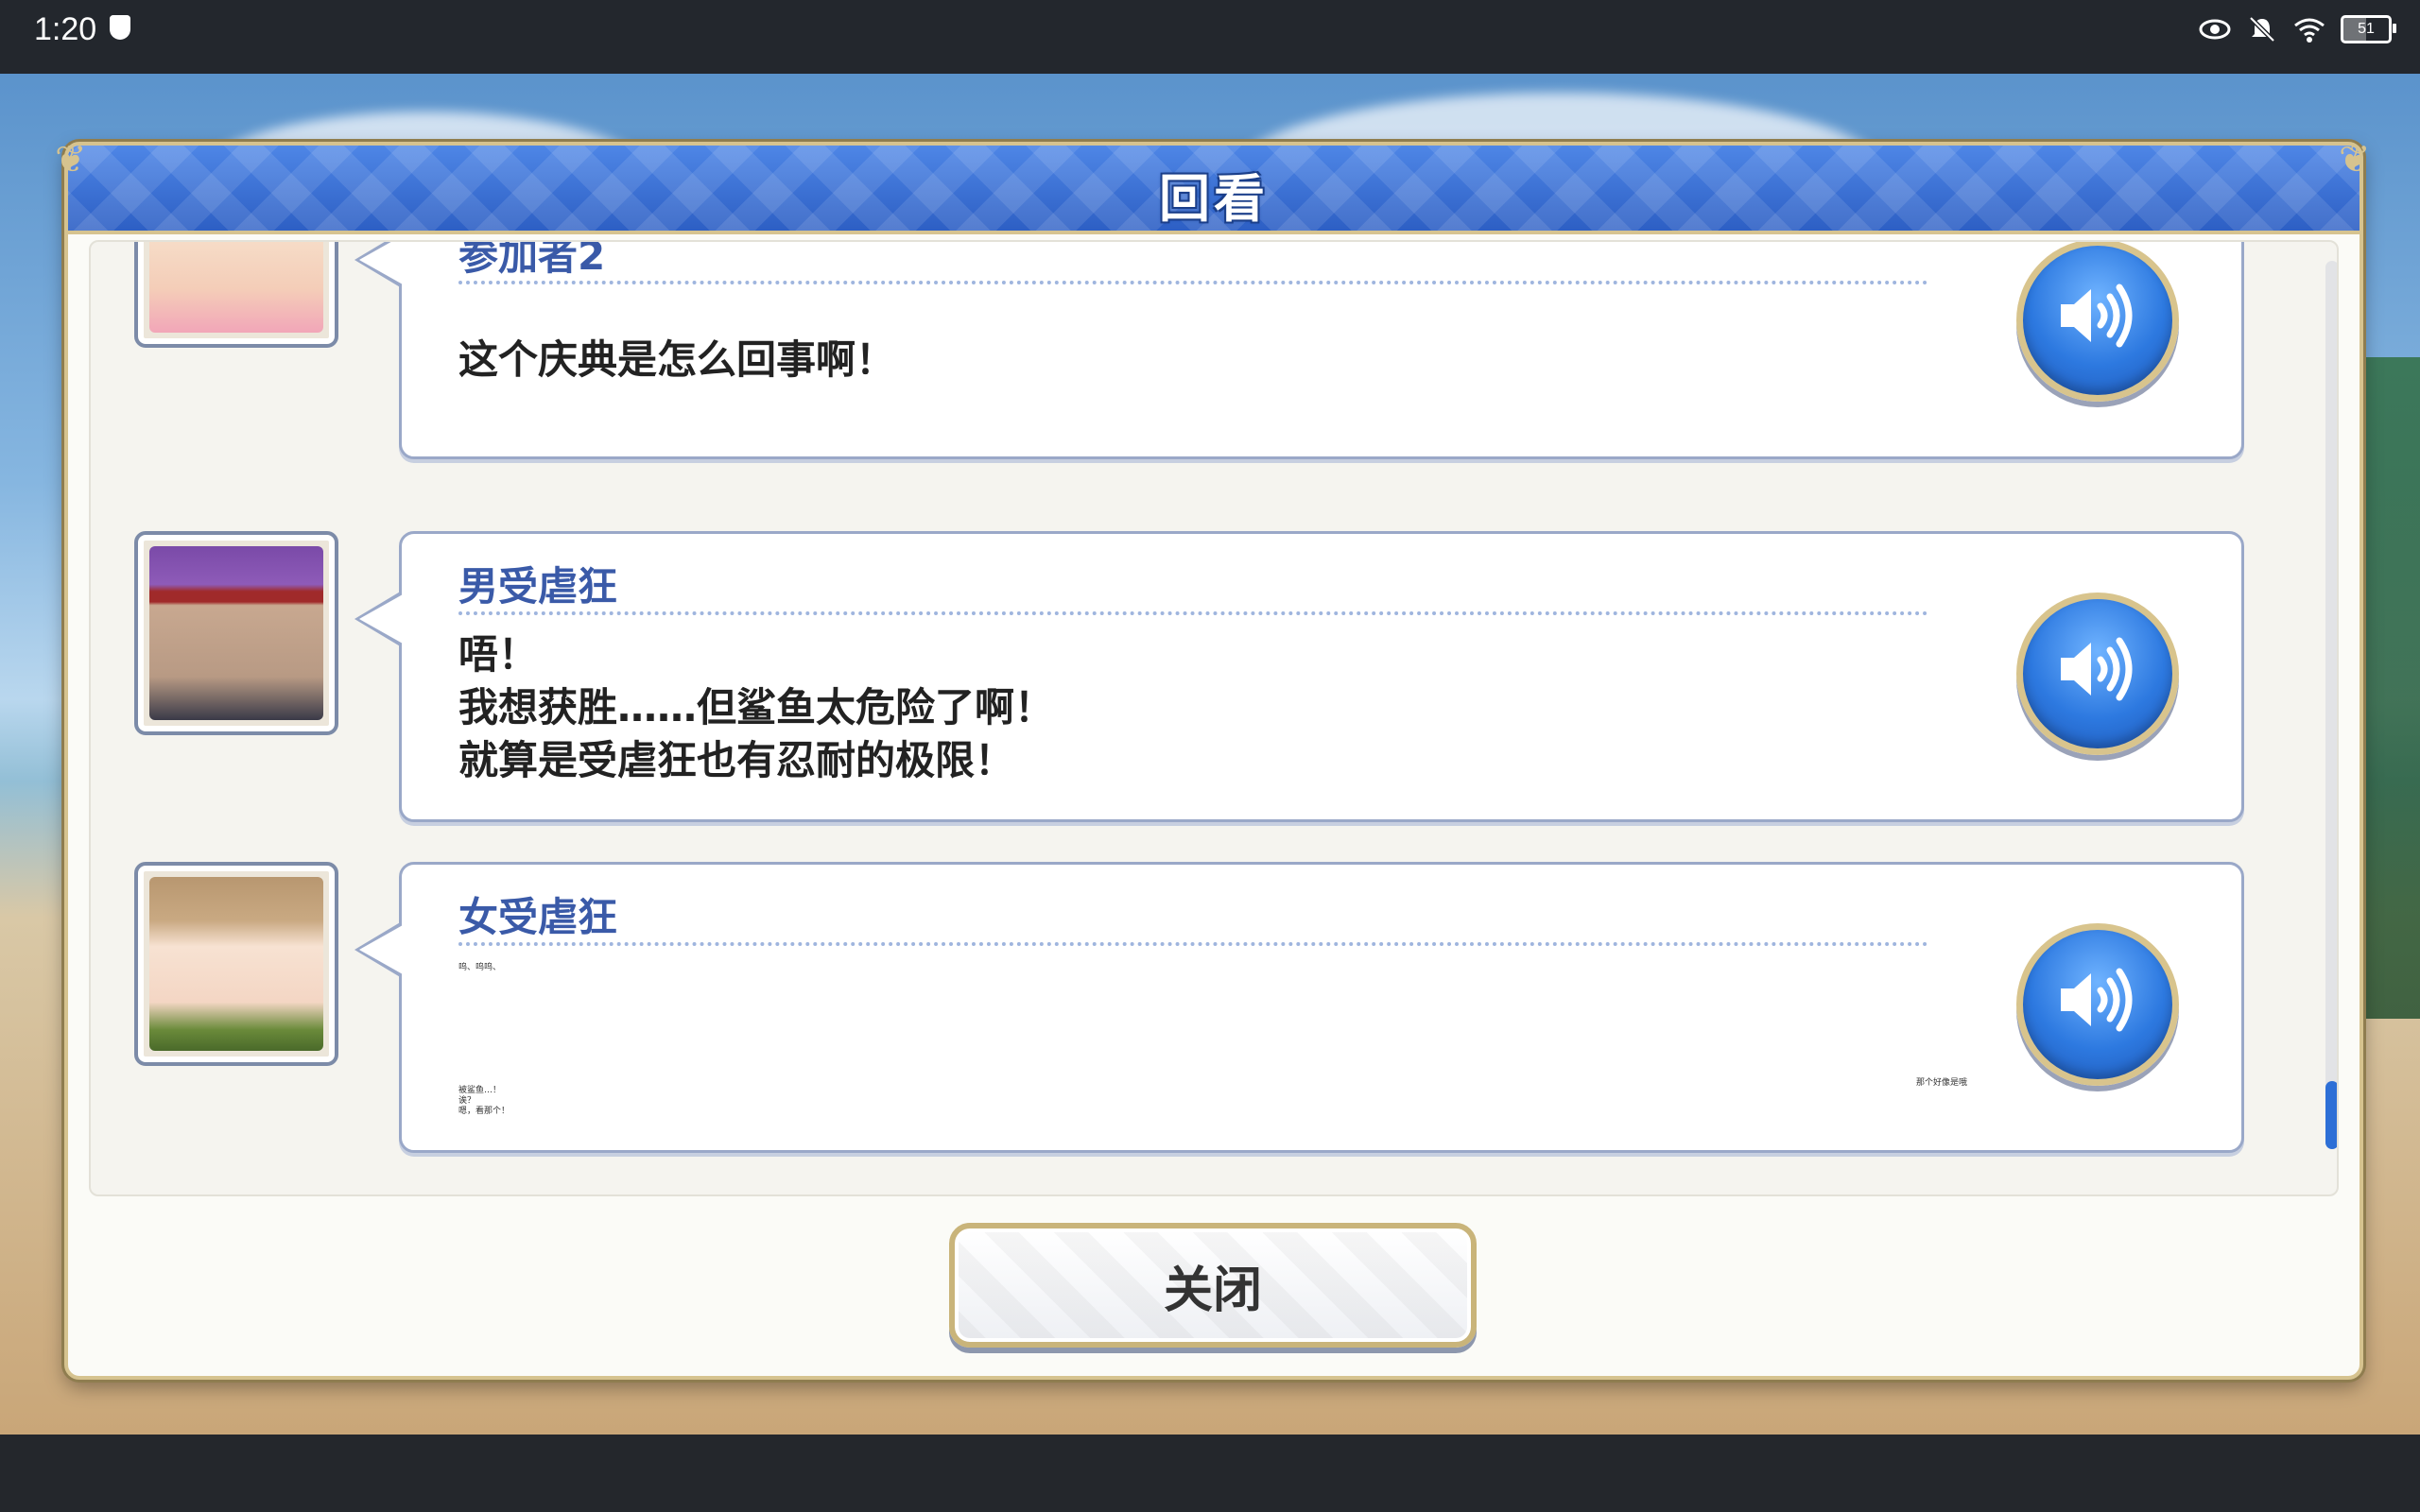 This screenshot has height=1512, width=2420. I want to click on battery-icon: 51, so click(2368, 29).